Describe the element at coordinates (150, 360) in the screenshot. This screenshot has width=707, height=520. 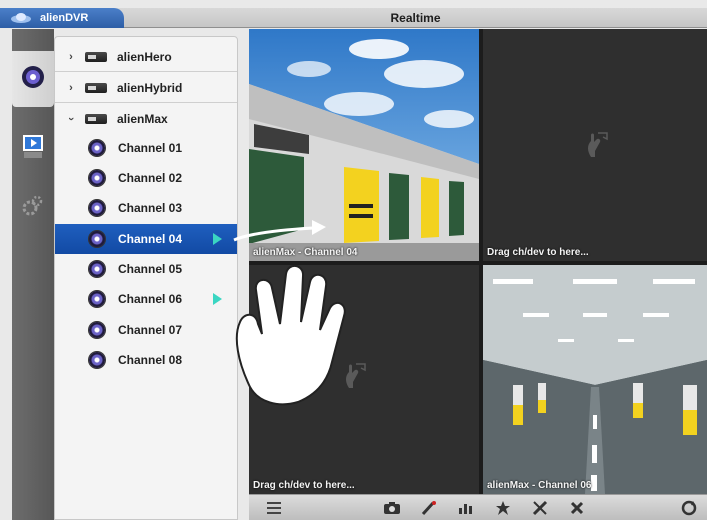
I see `channel-label: Channel 08` at that location.